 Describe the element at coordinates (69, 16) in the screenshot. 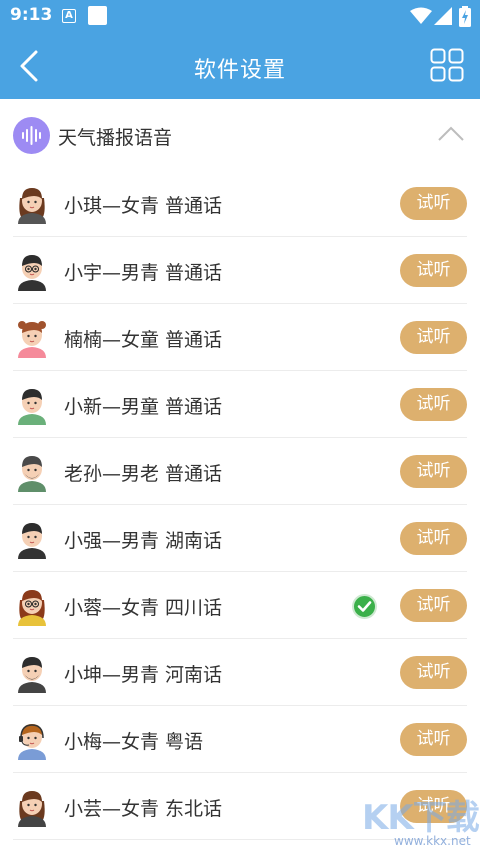

I see `notification-app-icon: A` at that location.